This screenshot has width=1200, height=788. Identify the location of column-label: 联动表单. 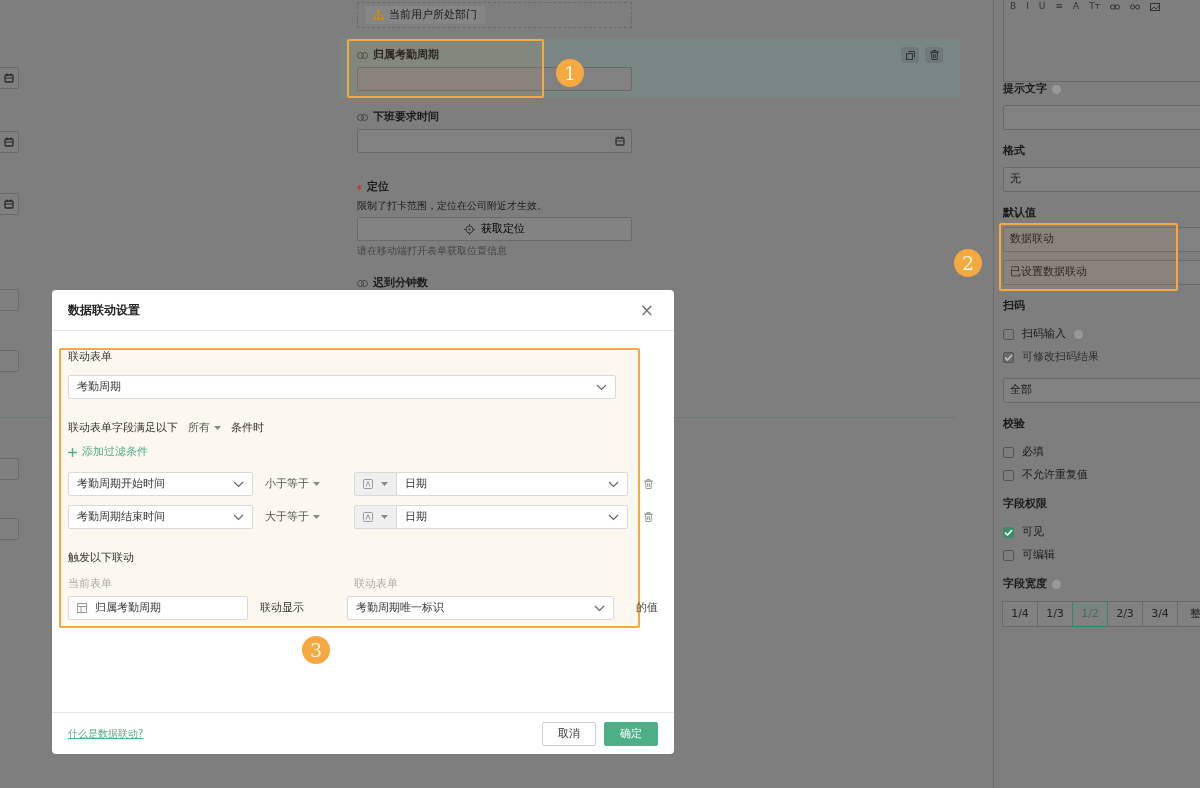
(376, 584).